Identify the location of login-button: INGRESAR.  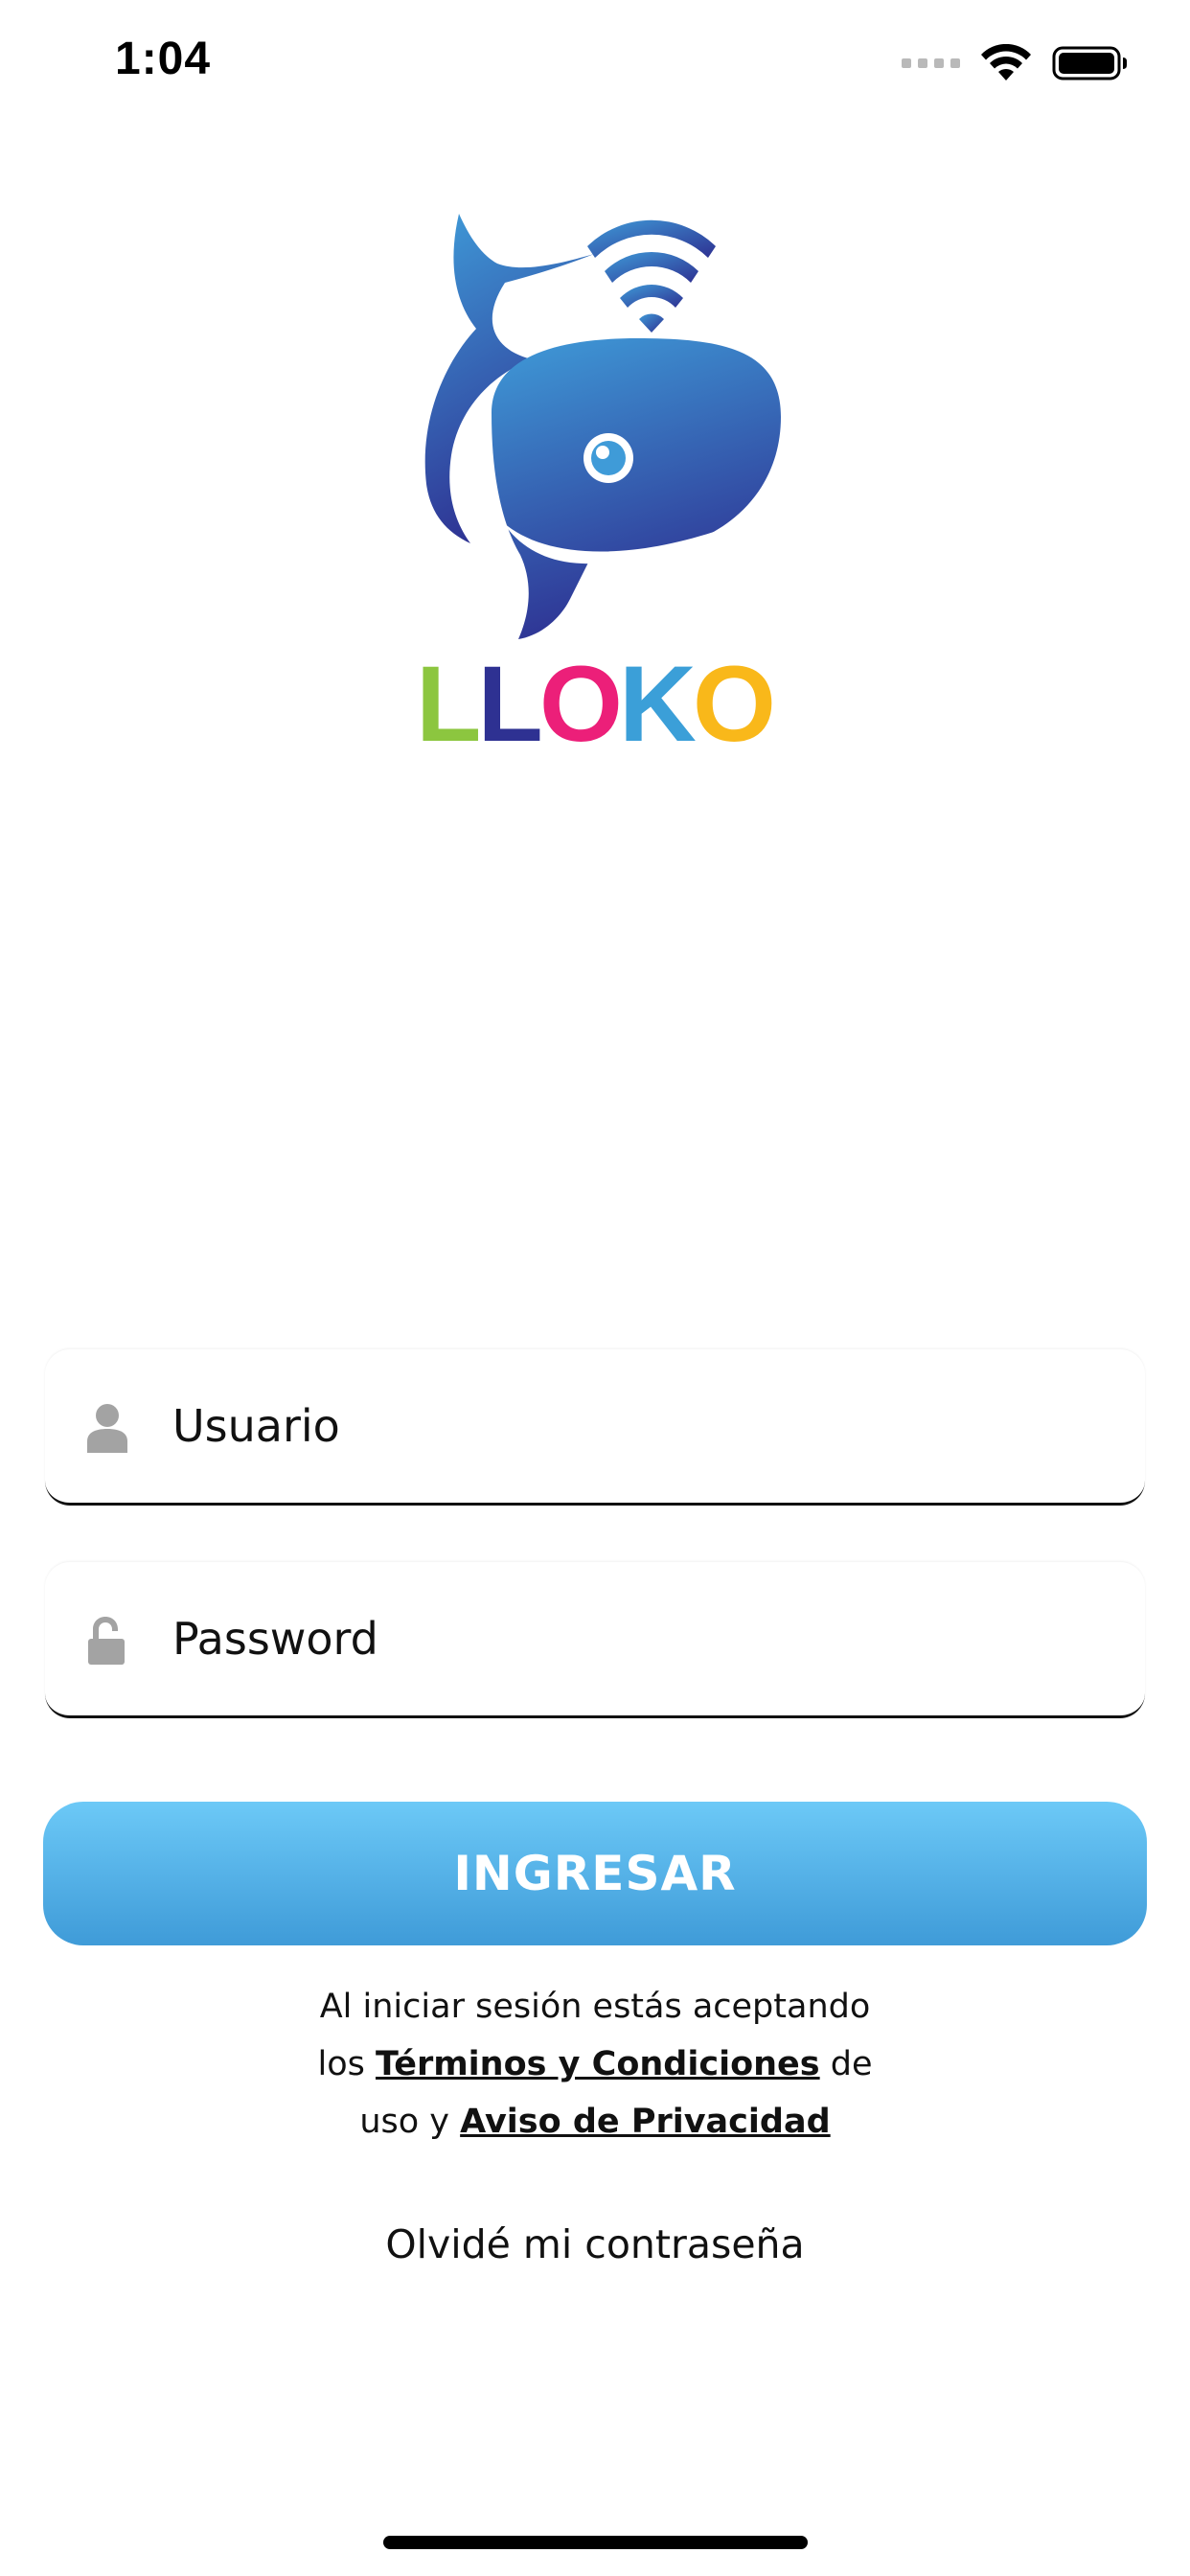
(595, 1874).